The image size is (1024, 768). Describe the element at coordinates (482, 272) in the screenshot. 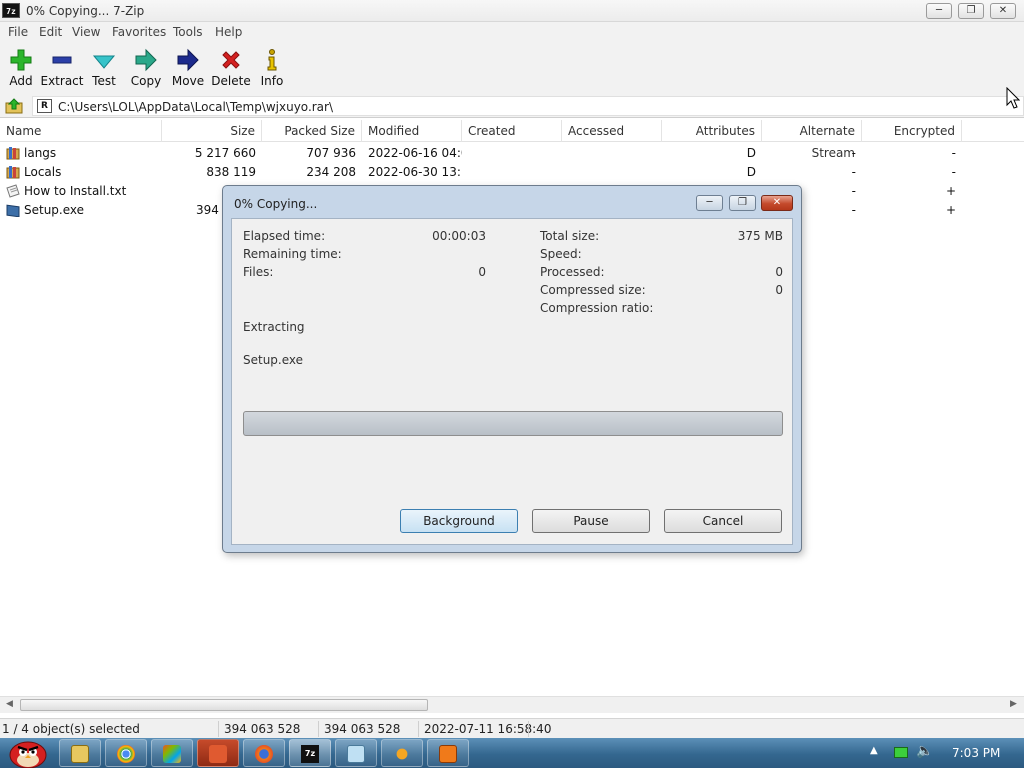

I see `files-value: 0` at that location.